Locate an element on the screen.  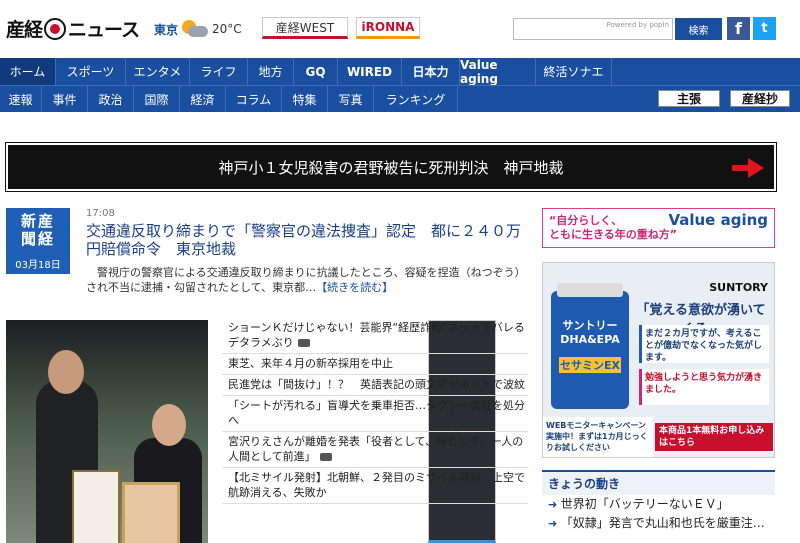
nav-column: コラム is located at coordinates (254, 99).